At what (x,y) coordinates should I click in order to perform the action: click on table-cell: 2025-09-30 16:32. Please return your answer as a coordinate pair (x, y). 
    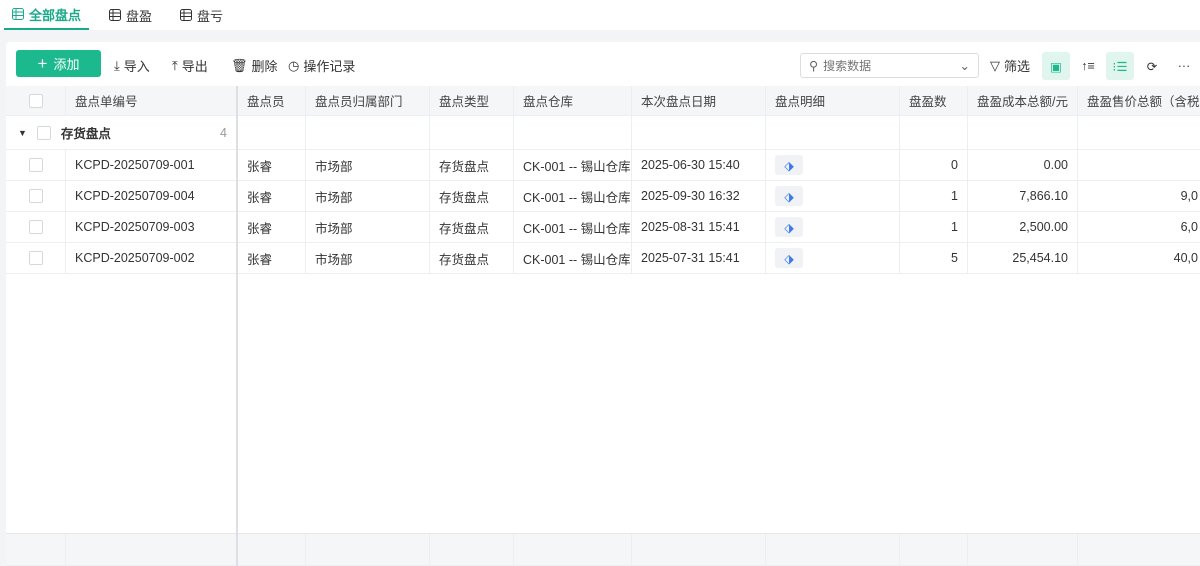
    Looking at the image, I should click on (699, 196).